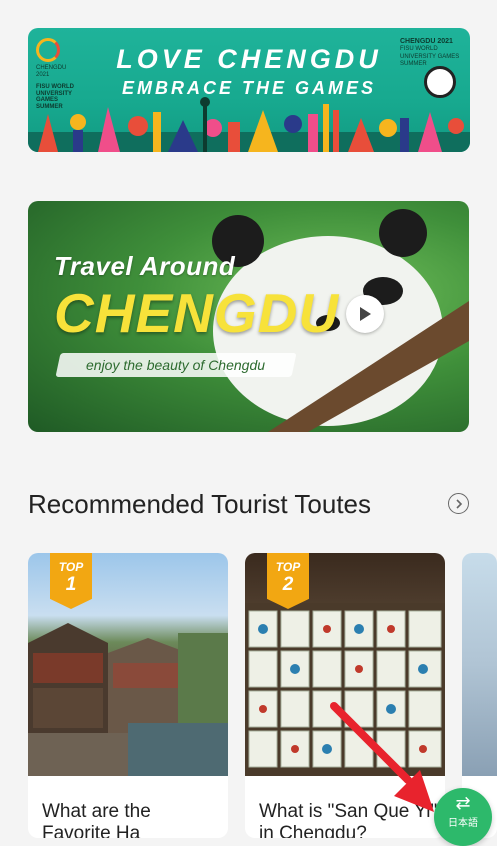 The height and width of the screenshot is (846, 497). I want to click on badge-rank-number: 1, so click(71, 584).